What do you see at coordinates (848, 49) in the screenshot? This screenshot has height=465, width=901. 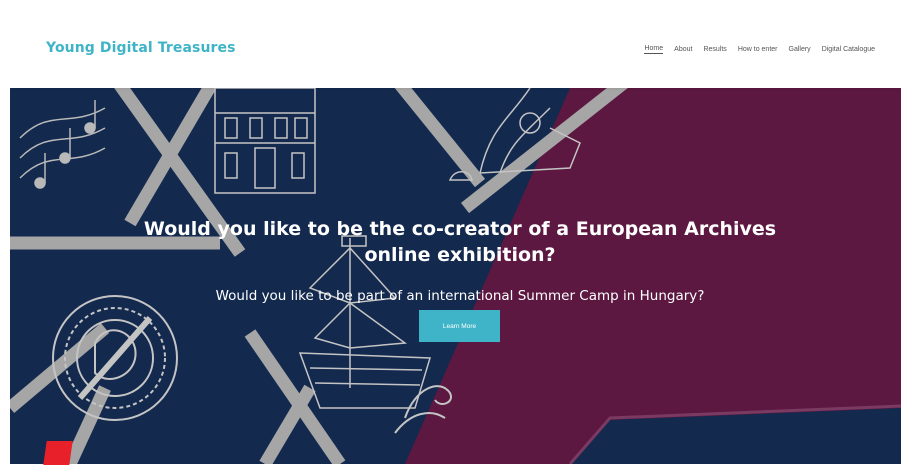 I see `nav-item-digital-catalogue: Digital Catalogue` at bounding box center [848, 49].